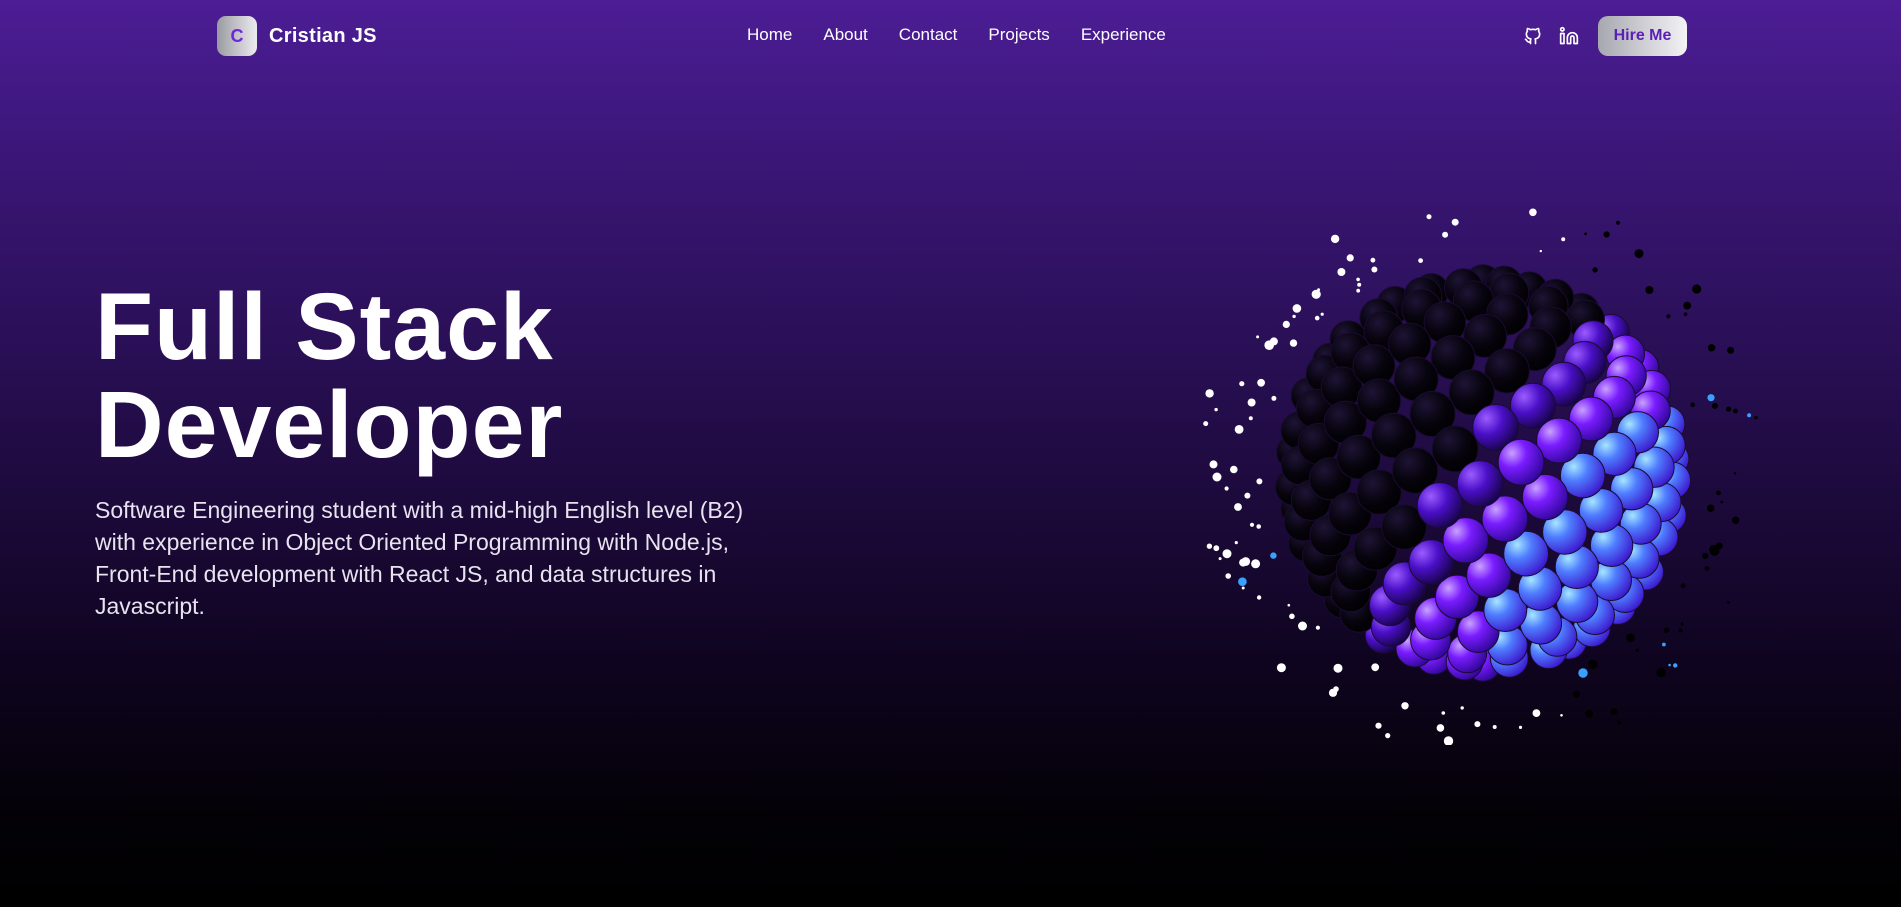 Image resolution: width=1901 pixels, height=907 pixels. I want to click on logo-link: C Cristian JS, so click(297, 36).